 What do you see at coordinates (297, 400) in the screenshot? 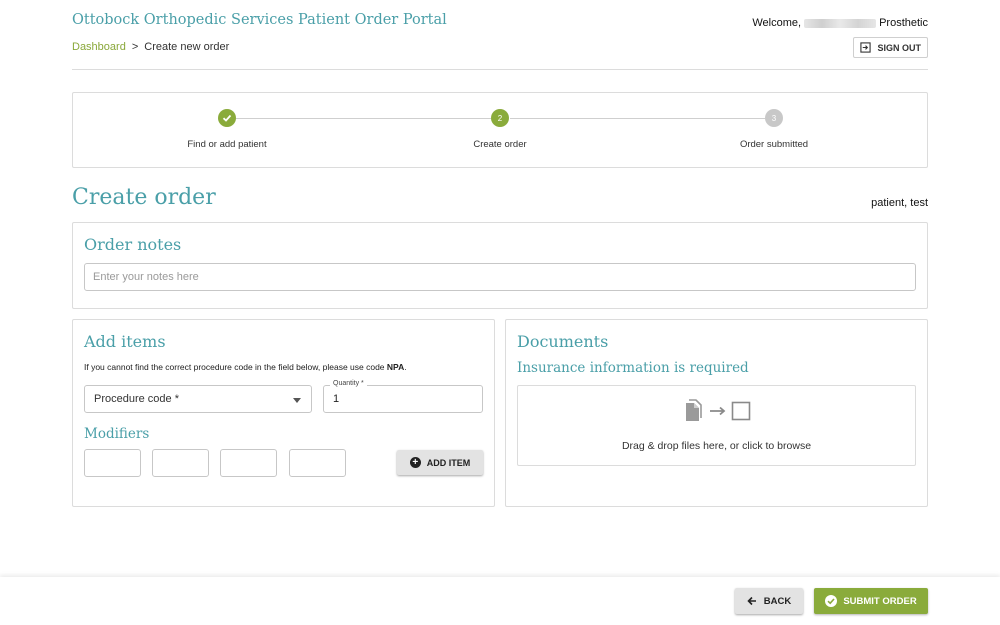
I see `dropdown-arrow-icon` at bounding box center [297, 400].